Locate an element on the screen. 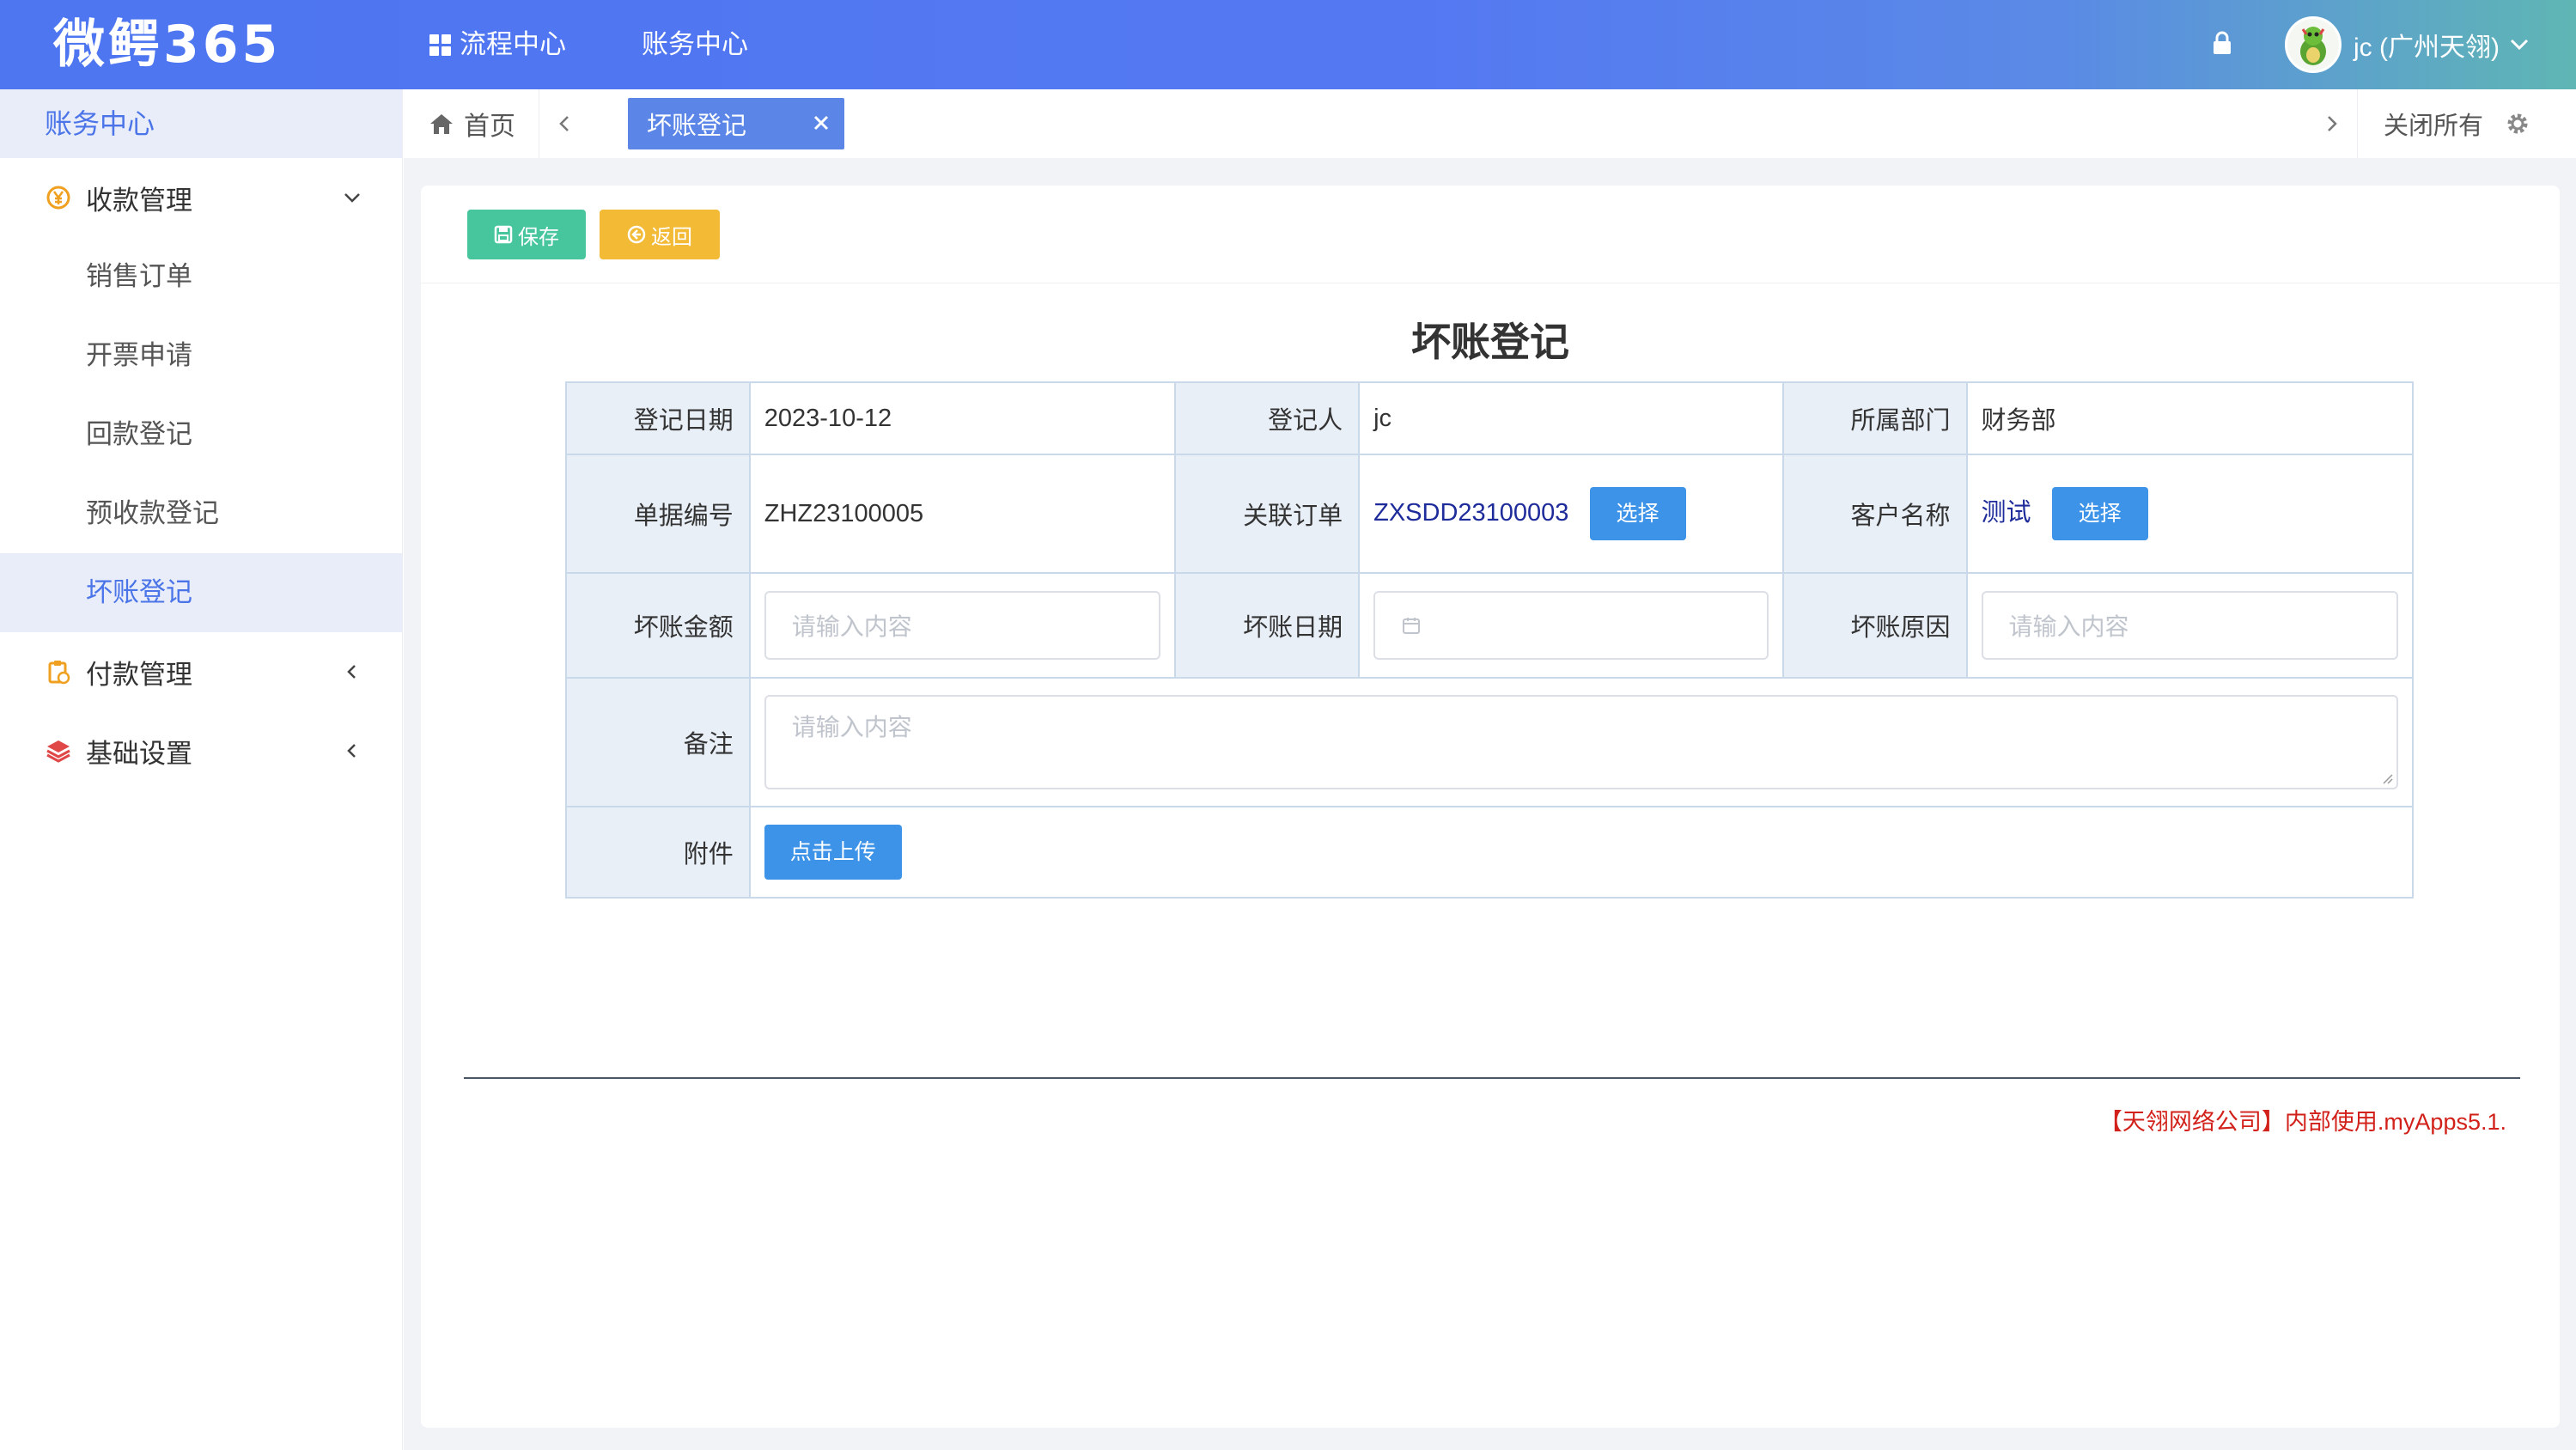 Image resolution: width=2576 pixels, height=1450 pixels. tab-label: 坏账登记 is located at coordinates (697, 127).